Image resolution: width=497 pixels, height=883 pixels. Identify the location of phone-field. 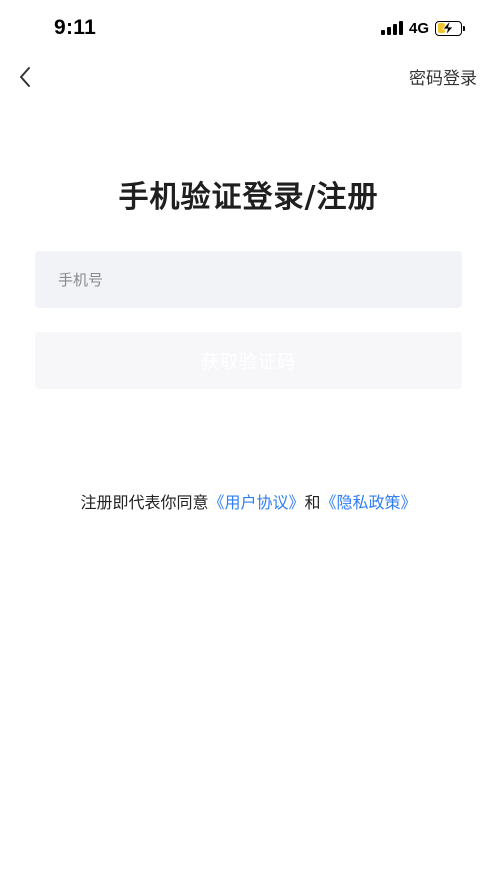
(248, 279).